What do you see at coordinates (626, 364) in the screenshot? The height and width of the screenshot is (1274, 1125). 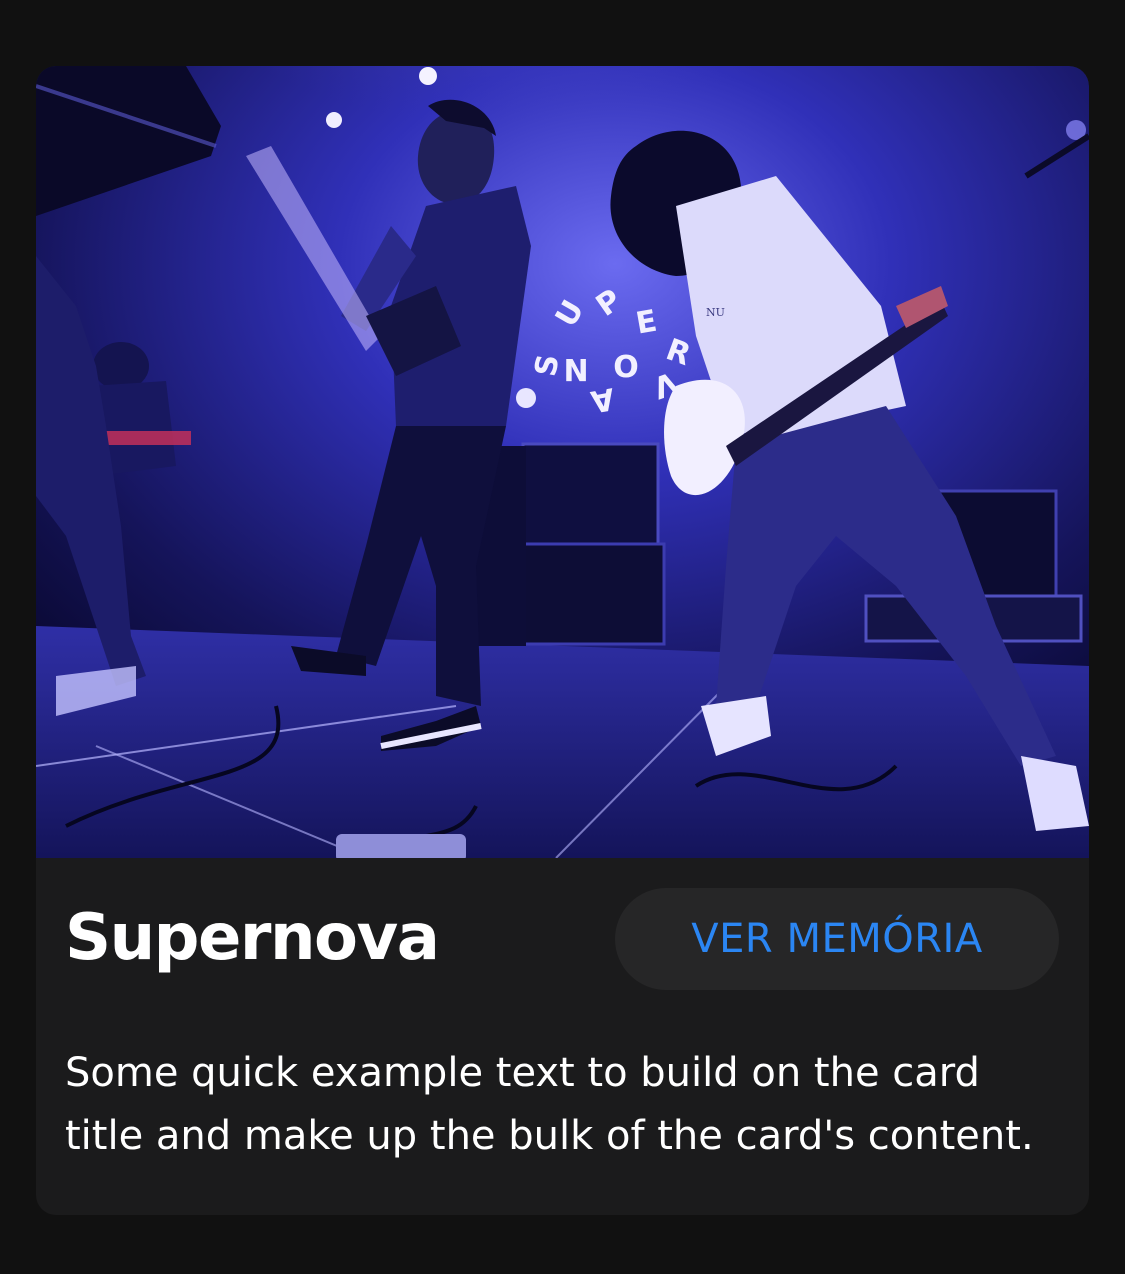 I see `backdrop-letter: O` at bounding box center [626, 364].